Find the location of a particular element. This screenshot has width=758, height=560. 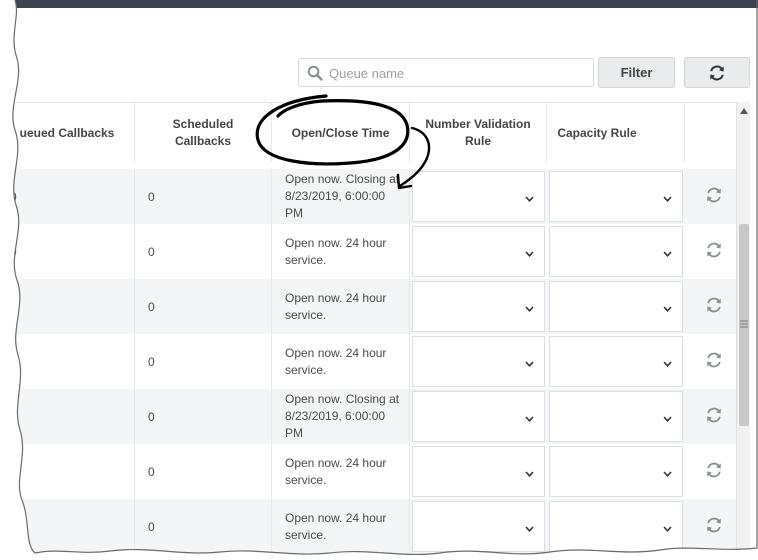

header-label: Scheduled Callbacks is located at coordinates (203, 132).